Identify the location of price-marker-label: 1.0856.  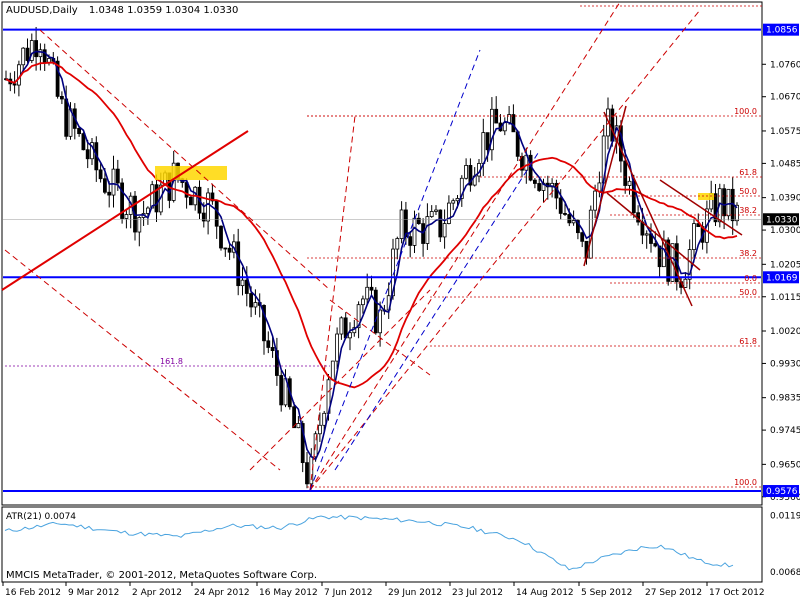
(782, 31).